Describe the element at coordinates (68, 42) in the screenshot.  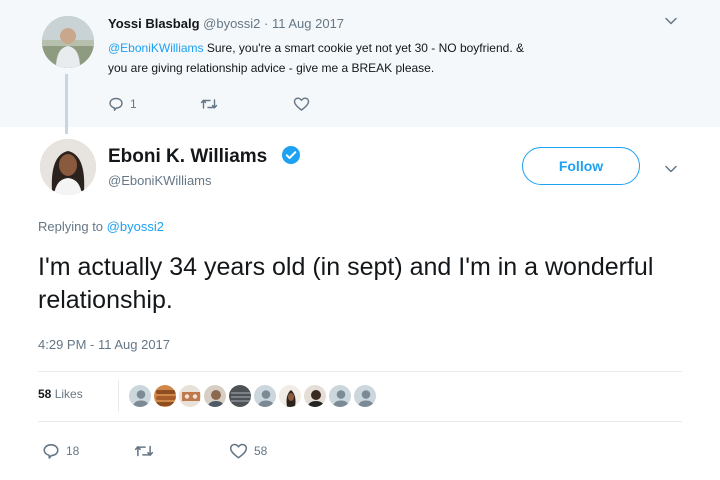
I see `parent-avatar` at that location.